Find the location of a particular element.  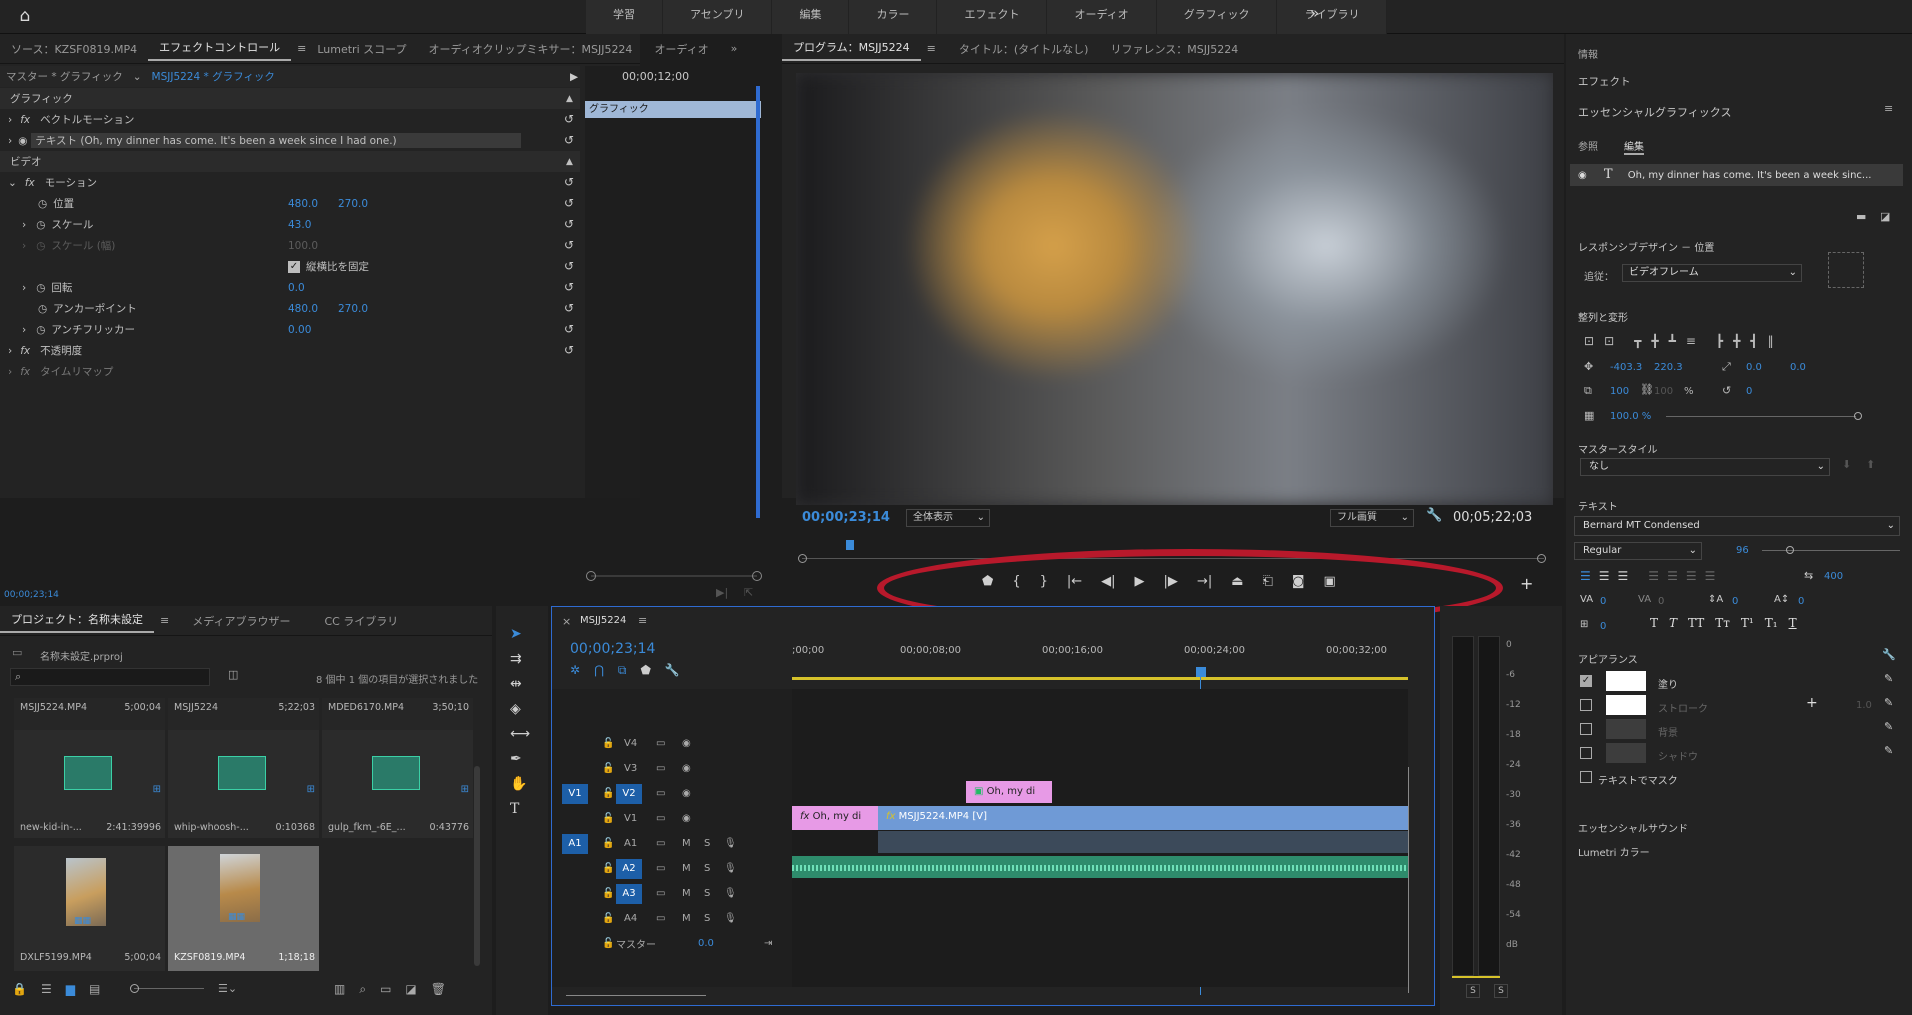

selection-tool-icon: ➤ is located at coordinates (520, 634).